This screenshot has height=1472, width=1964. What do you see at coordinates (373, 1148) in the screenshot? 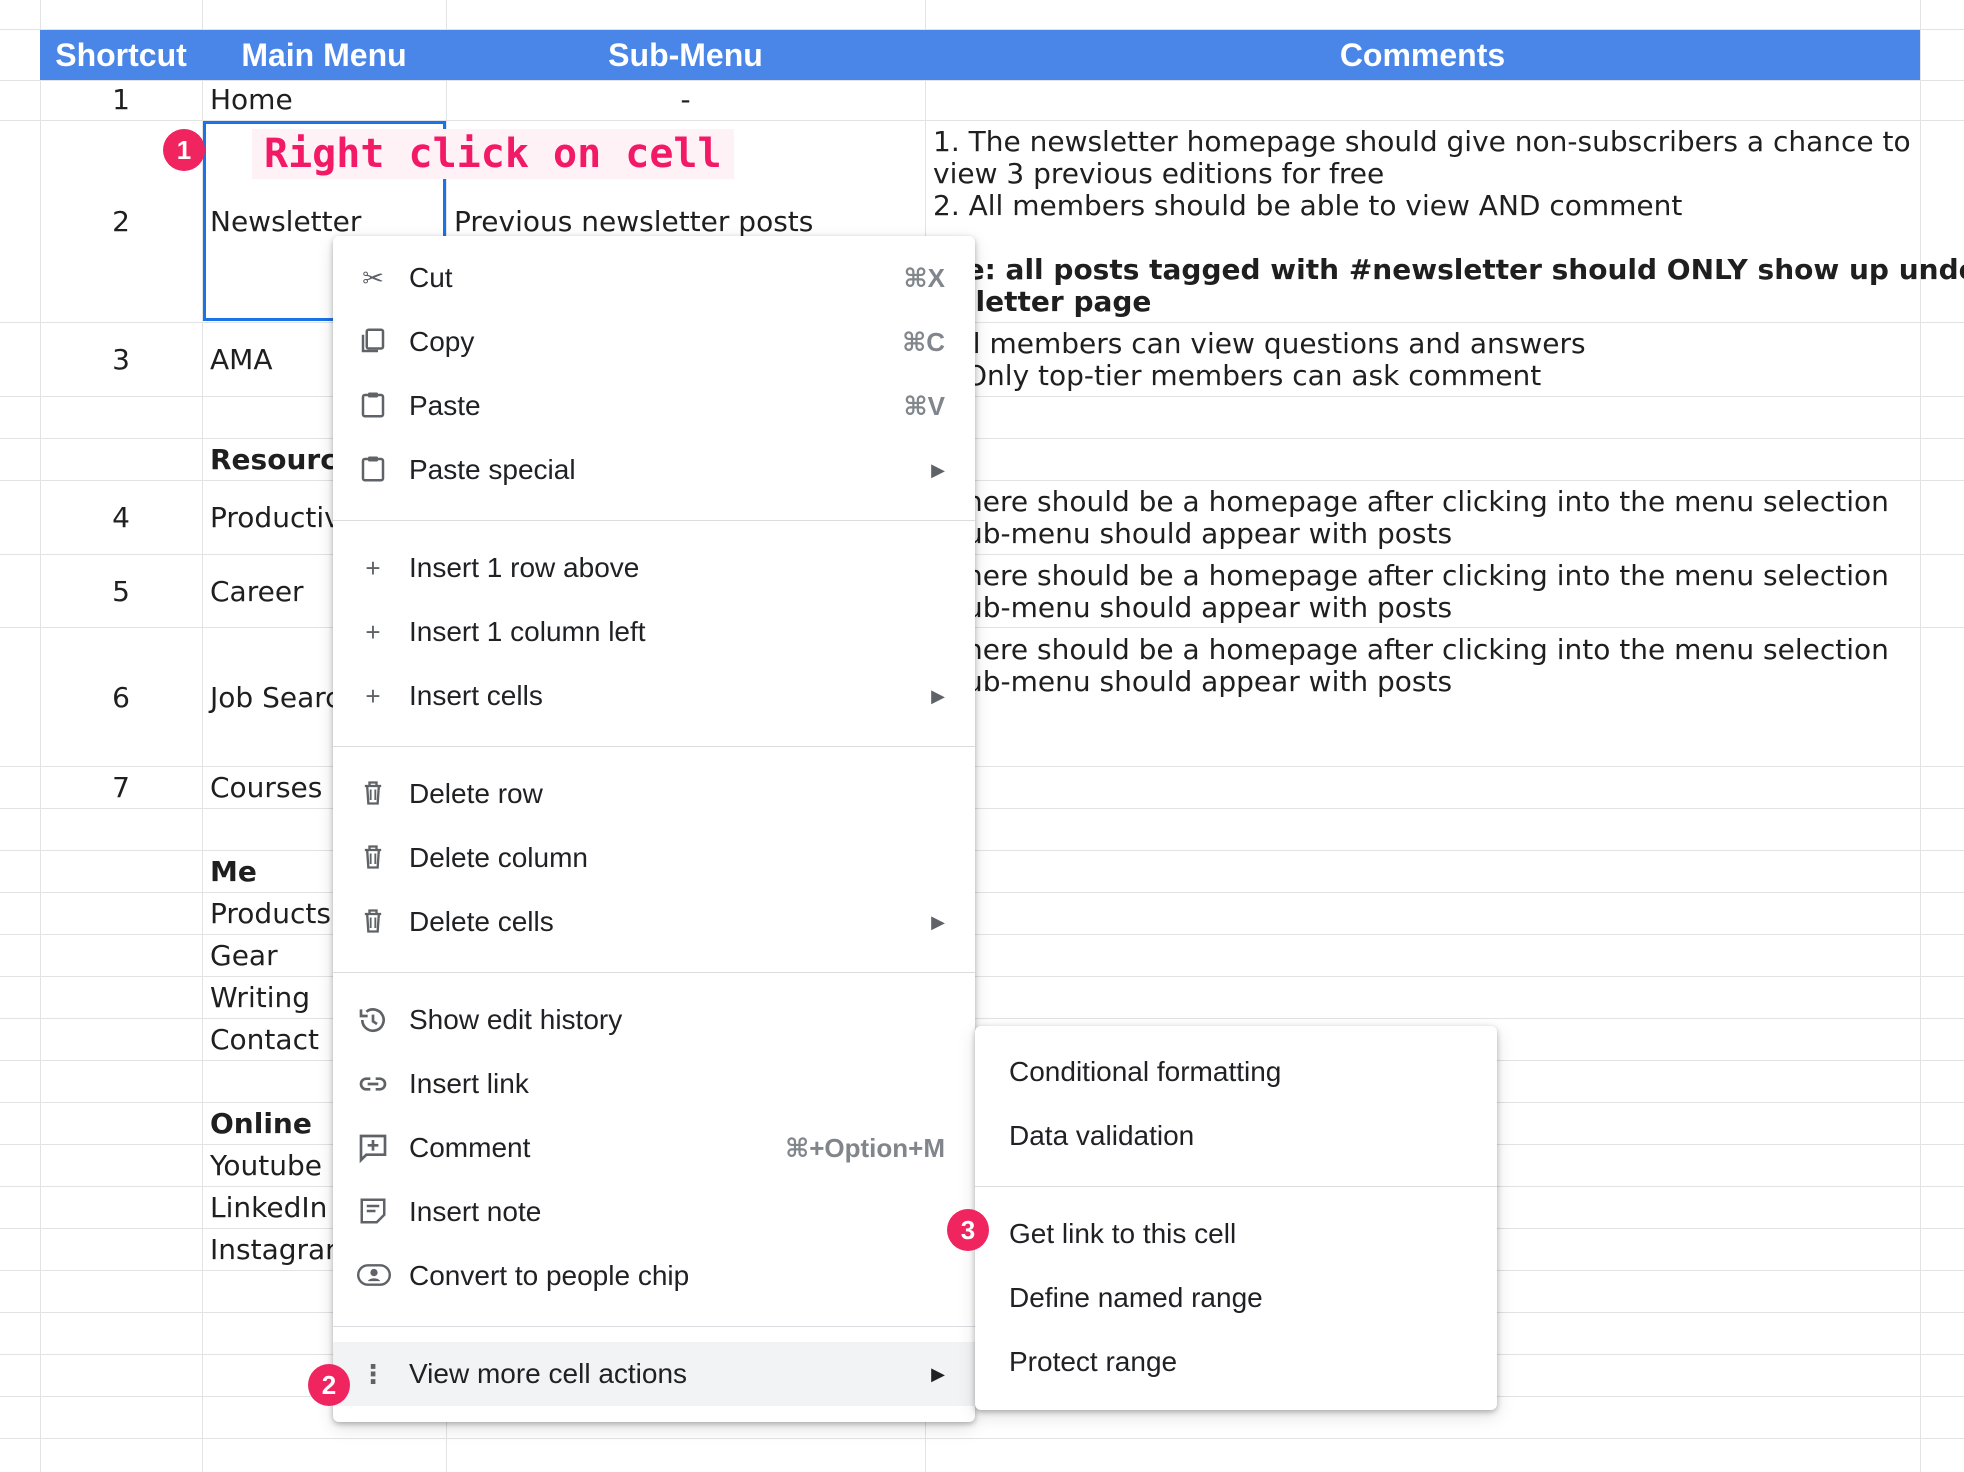
I see `comment-plus-icon` at bounding box center [373, 1148].